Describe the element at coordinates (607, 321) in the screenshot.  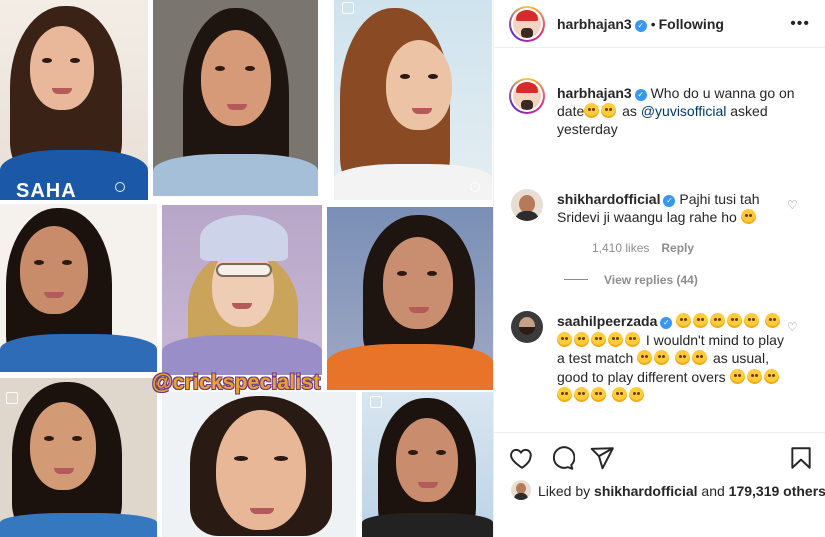
I see `comment-username: saahilpeerzada` at that location.